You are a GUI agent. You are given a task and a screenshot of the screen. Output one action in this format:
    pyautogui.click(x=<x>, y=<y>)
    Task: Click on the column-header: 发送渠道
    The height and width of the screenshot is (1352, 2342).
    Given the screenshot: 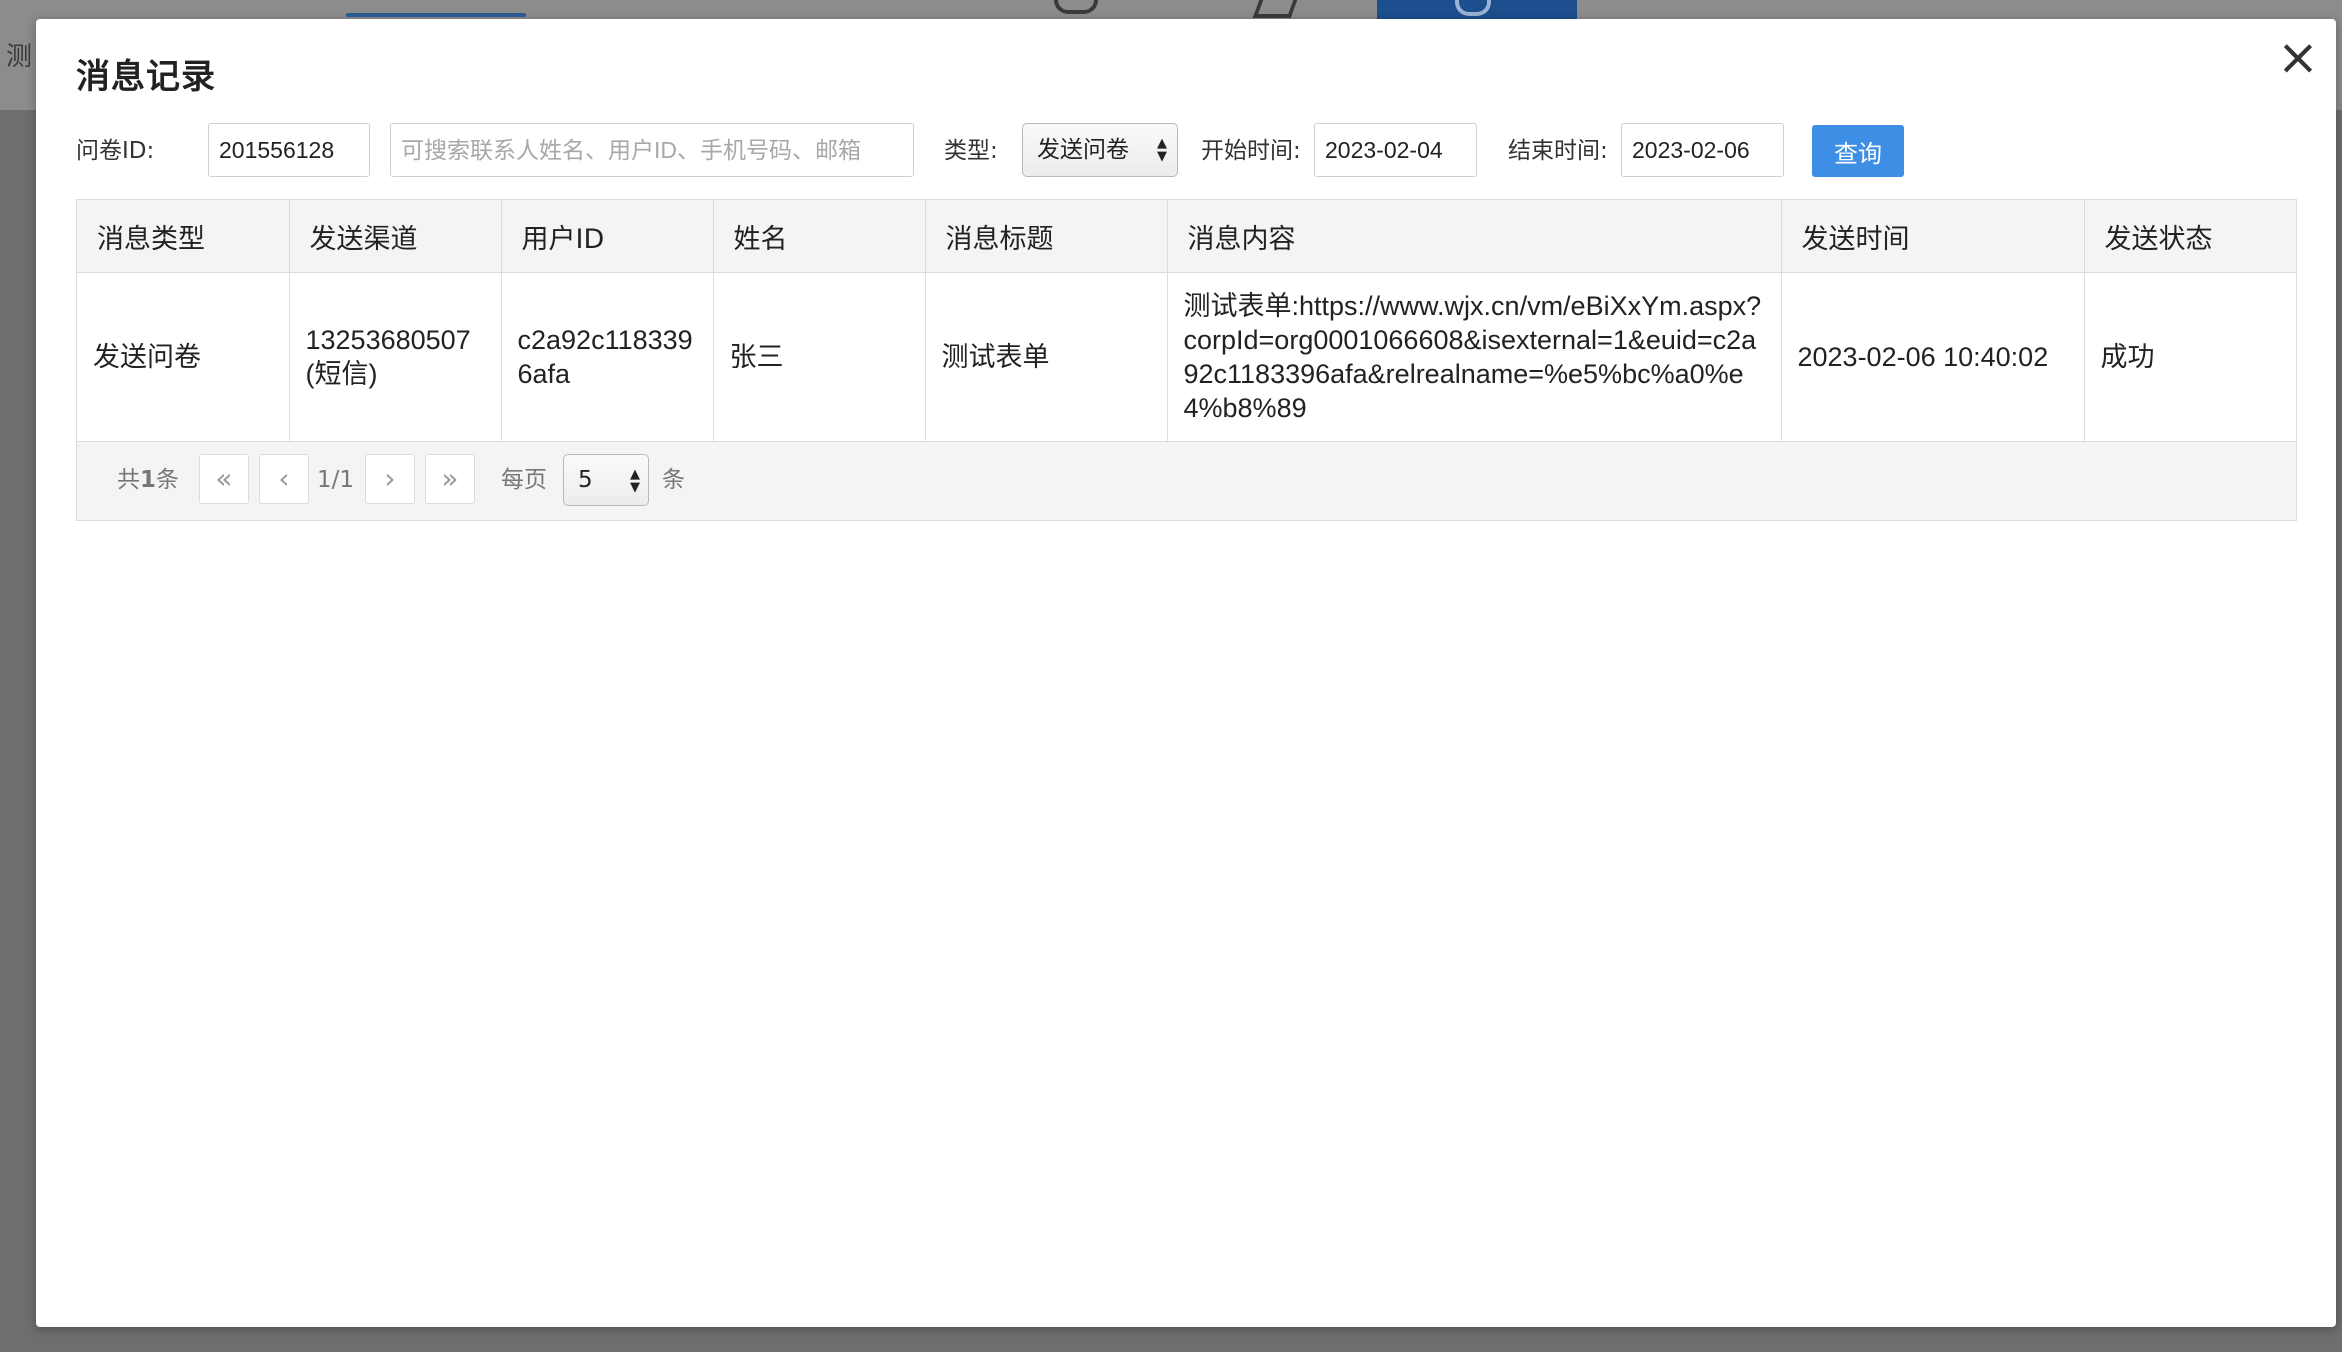 What is the action you would take?
    pyautogui.click(x=395, y=236)
    